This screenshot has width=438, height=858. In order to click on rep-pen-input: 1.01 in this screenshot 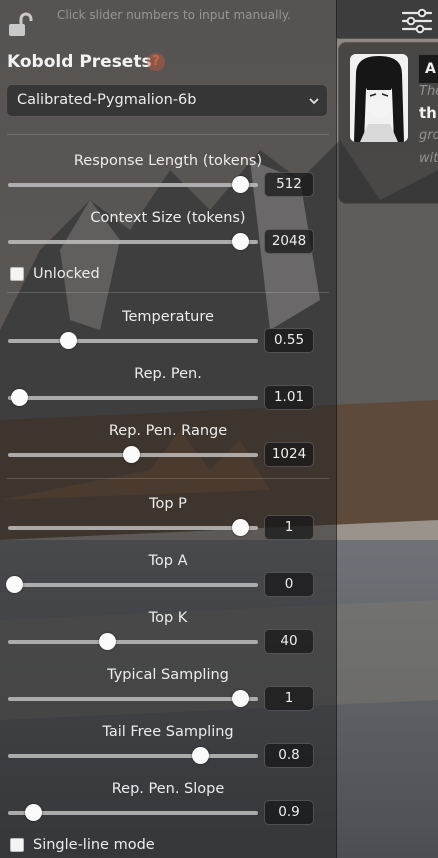, I will do `click(289, 397)`.